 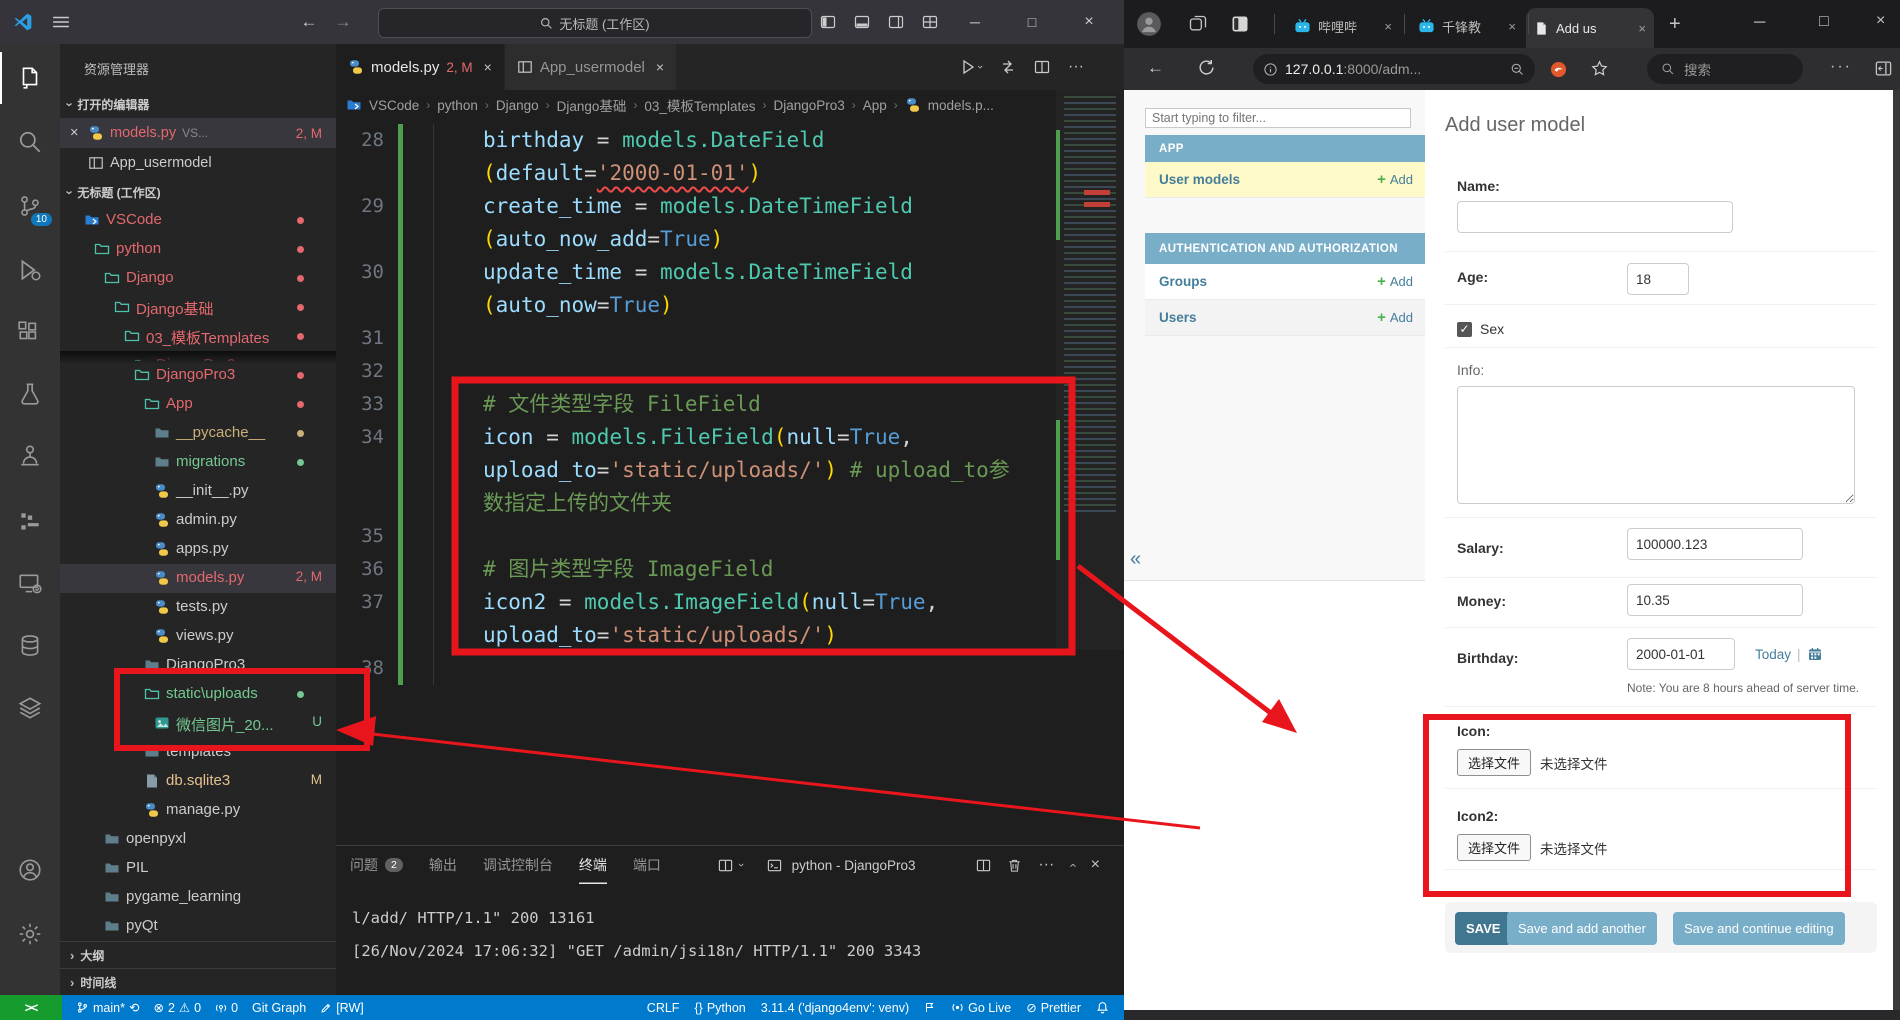 What do you see at coordinates (1240, 24) in the screenshot?
I see `vertical-tabs-icon` at bounding box center [1240, 24].